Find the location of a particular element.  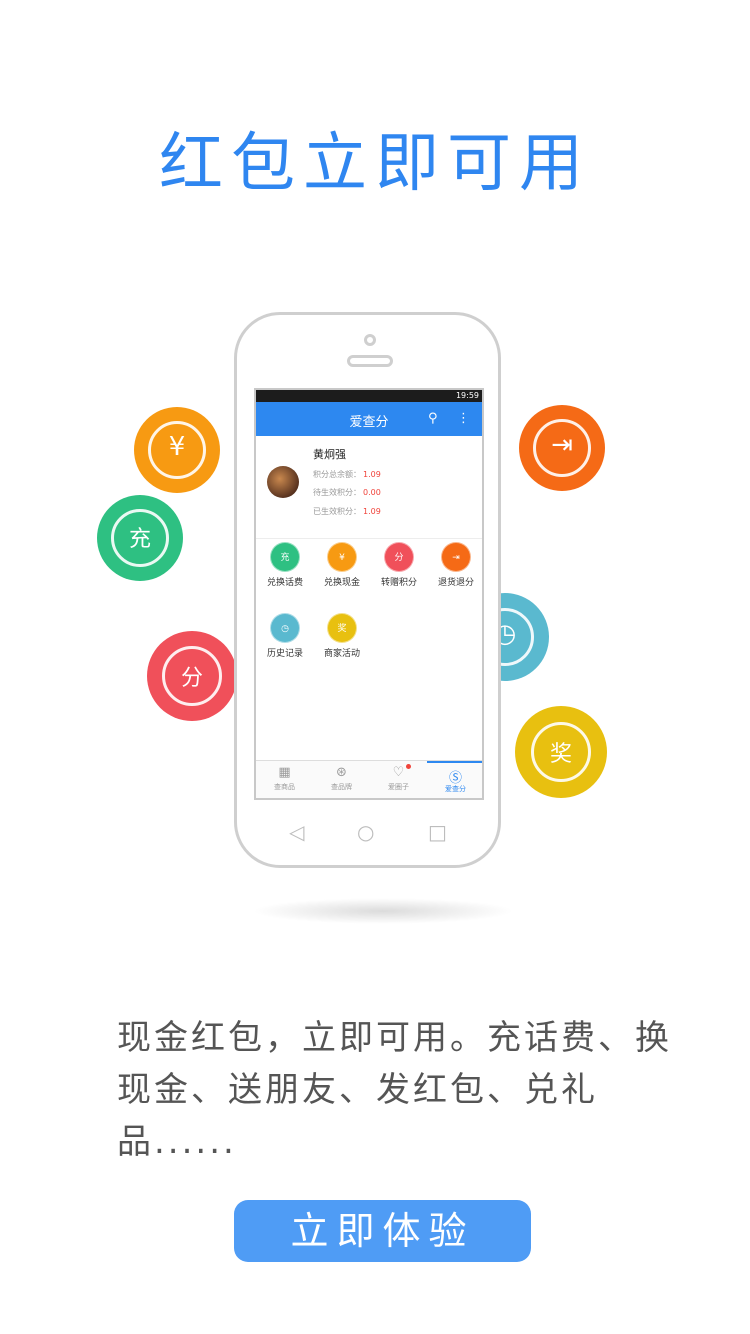

points-total-row: 积分总余额： 1.09 is located at coordinates (347, 474).